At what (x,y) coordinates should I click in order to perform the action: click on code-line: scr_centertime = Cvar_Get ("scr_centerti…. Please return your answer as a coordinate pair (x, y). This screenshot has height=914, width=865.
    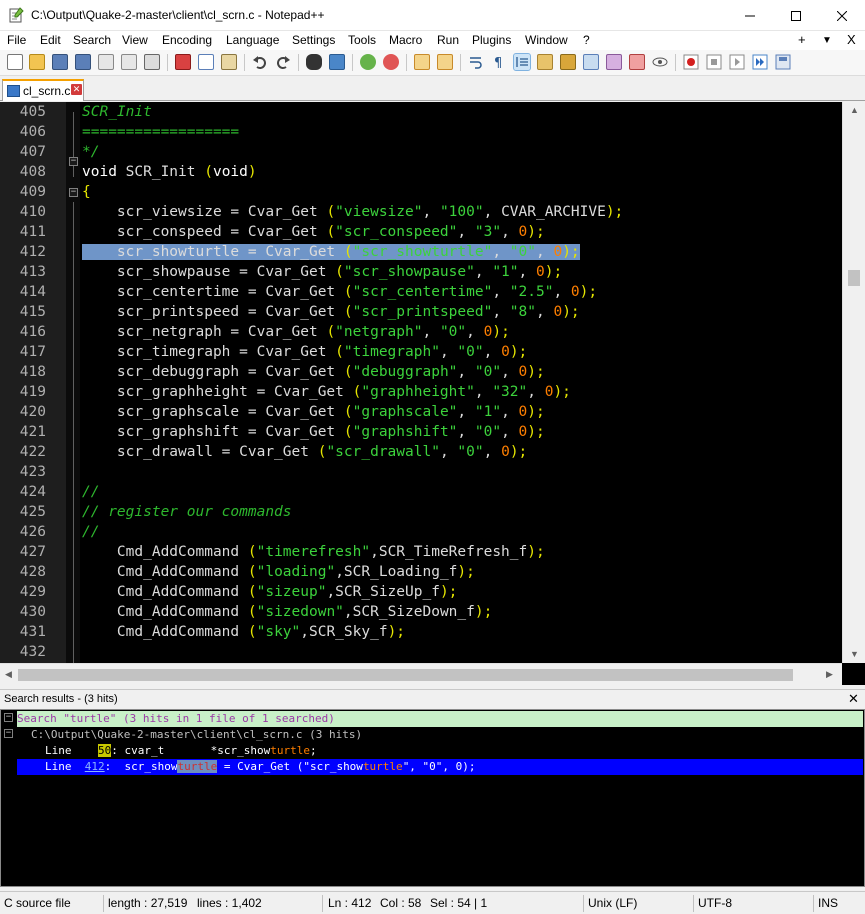
    Looking at the image, I should click on (339, 292).